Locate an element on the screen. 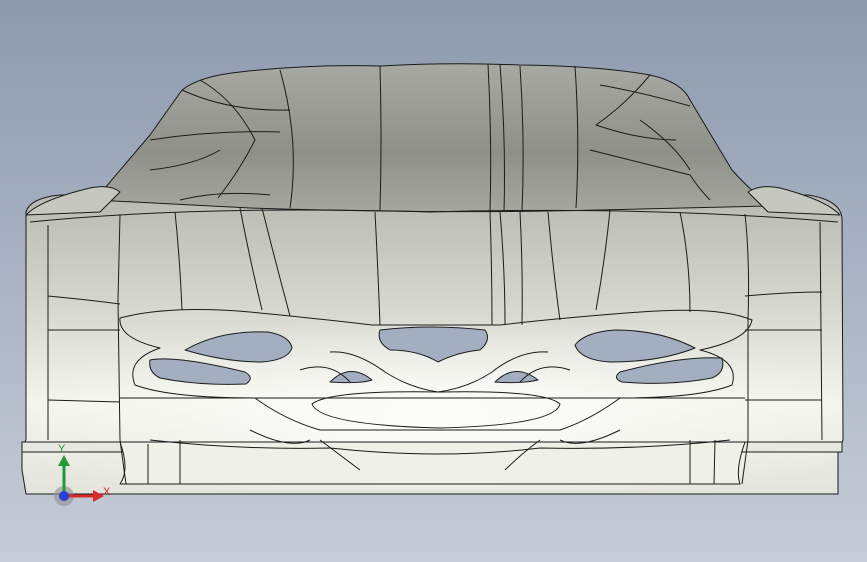  lower-splitter is located at coordinates (432, 463).